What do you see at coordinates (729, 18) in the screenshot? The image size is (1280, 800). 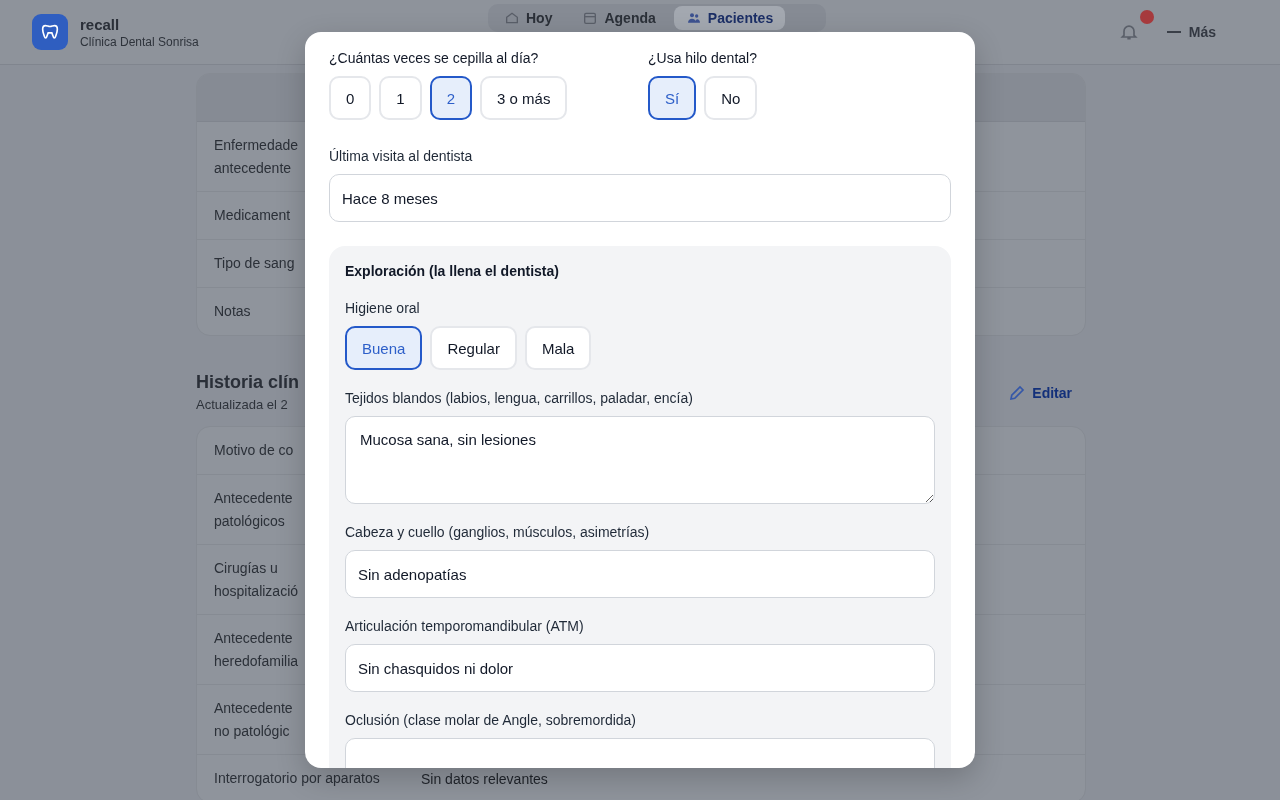 I see `nav-tab: Pacientes` at bounding box center [729, 18].